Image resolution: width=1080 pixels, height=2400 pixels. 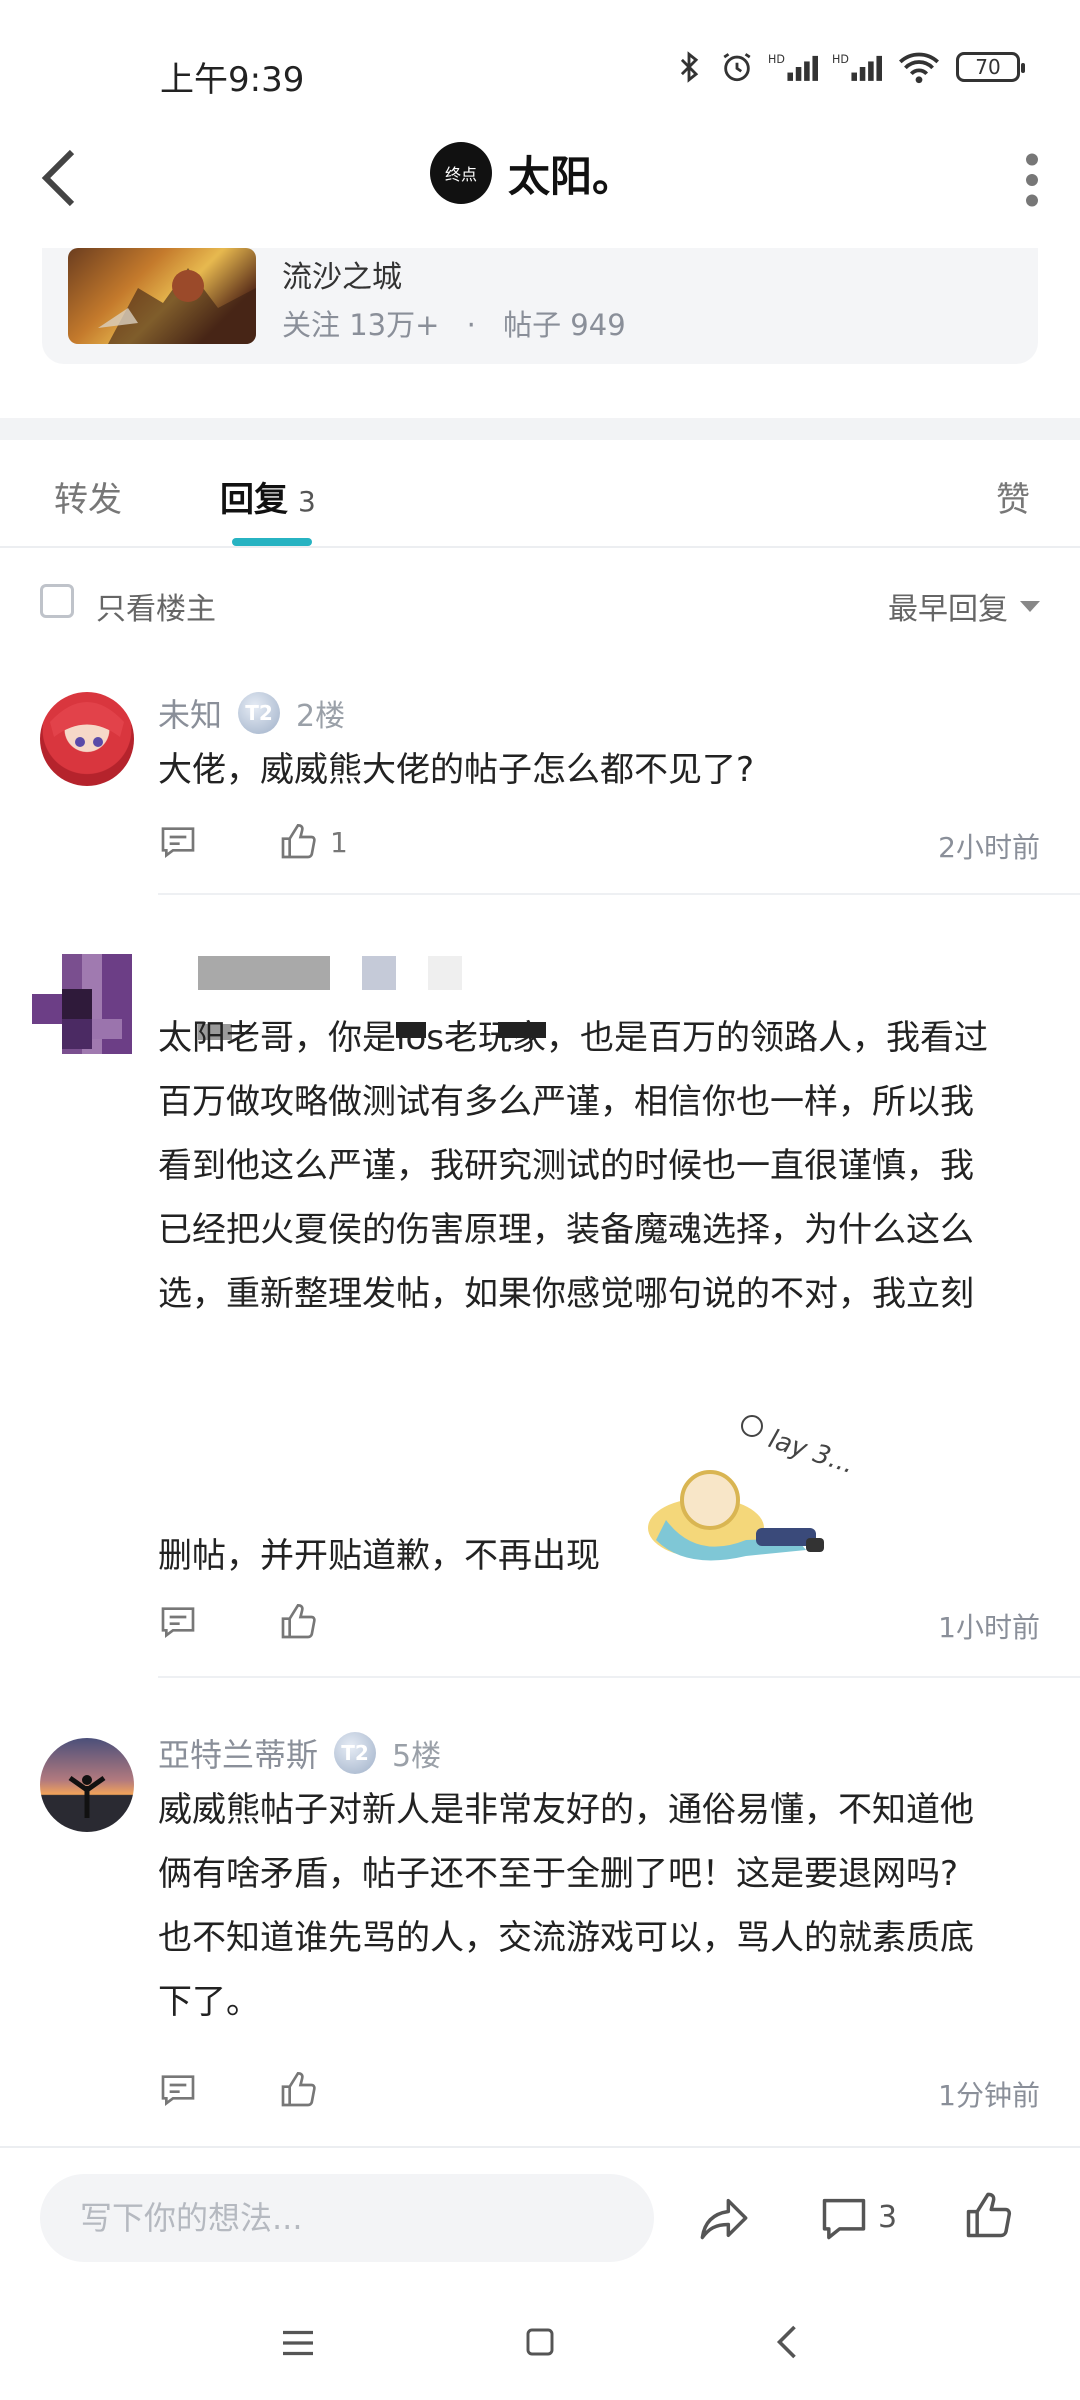 What do you see at coordinates (209, 2002) in the screenshot?
I see `comment-text-line: 下了。` at bounding box center [209, 2002].